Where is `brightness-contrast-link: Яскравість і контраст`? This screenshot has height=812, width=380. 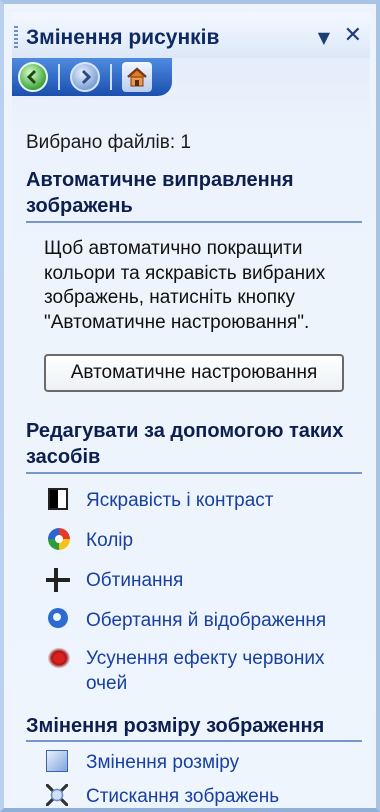
brightness-contrast-link: Яскравість і контраст is located at coordinates (160, 500).